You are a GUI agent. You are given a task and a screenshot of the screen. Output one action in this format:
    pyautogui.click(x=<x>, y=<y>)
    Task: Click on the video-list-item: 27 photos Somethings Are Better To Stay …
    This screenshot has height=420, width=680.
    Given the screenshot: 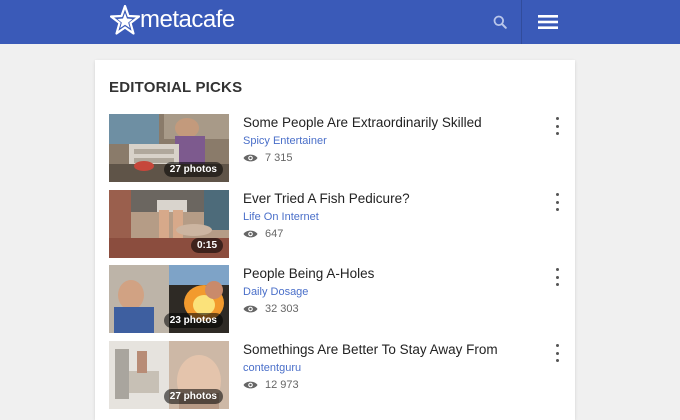 What is the action you would take?
    pyautogui.click(x=339, y=375)
    